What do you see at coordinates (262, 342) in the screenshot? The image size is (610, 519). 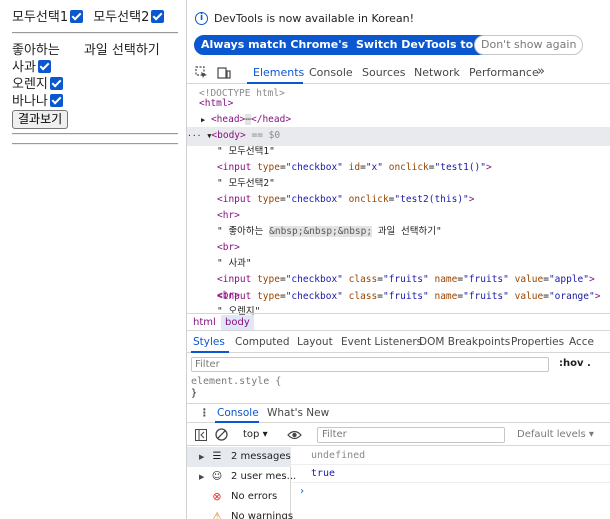 I see `subtab-computed: Computed` at bounding box center [262, 342].